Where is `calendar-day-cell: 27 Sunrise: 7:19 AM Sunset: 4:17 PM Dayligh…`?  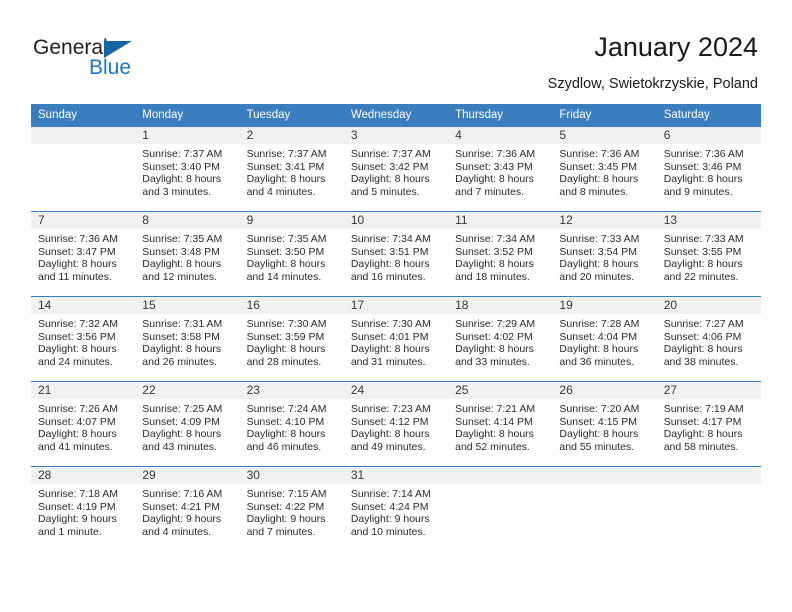
calendar-day-cell: 27 Sunrise: 7:19 AM Sunset: 4:17 PM Dayligh… is located at coordinates (708, 424).